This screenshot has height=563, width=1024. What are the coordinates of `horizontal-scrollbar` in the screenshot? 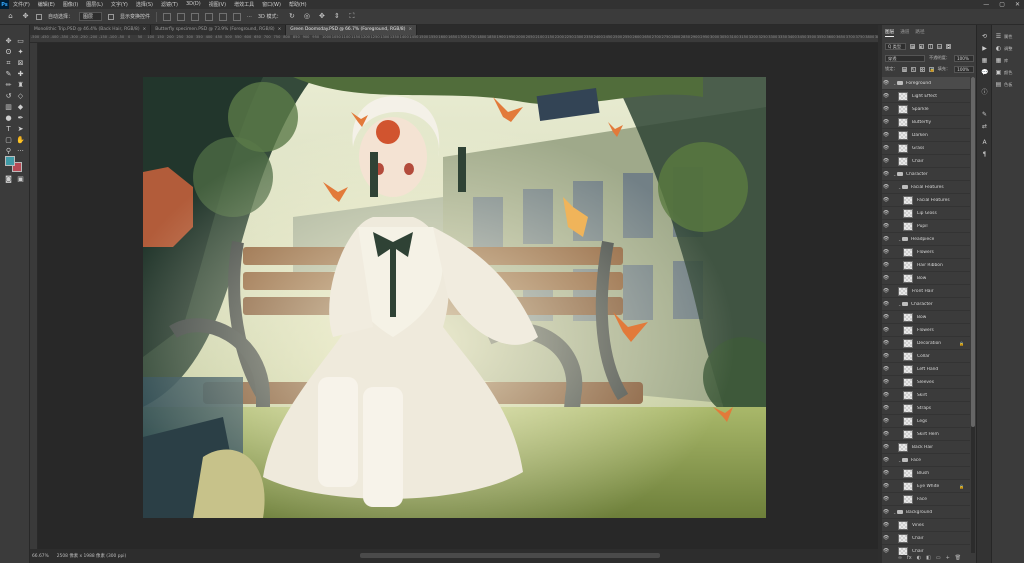 It's located at (510, 555).